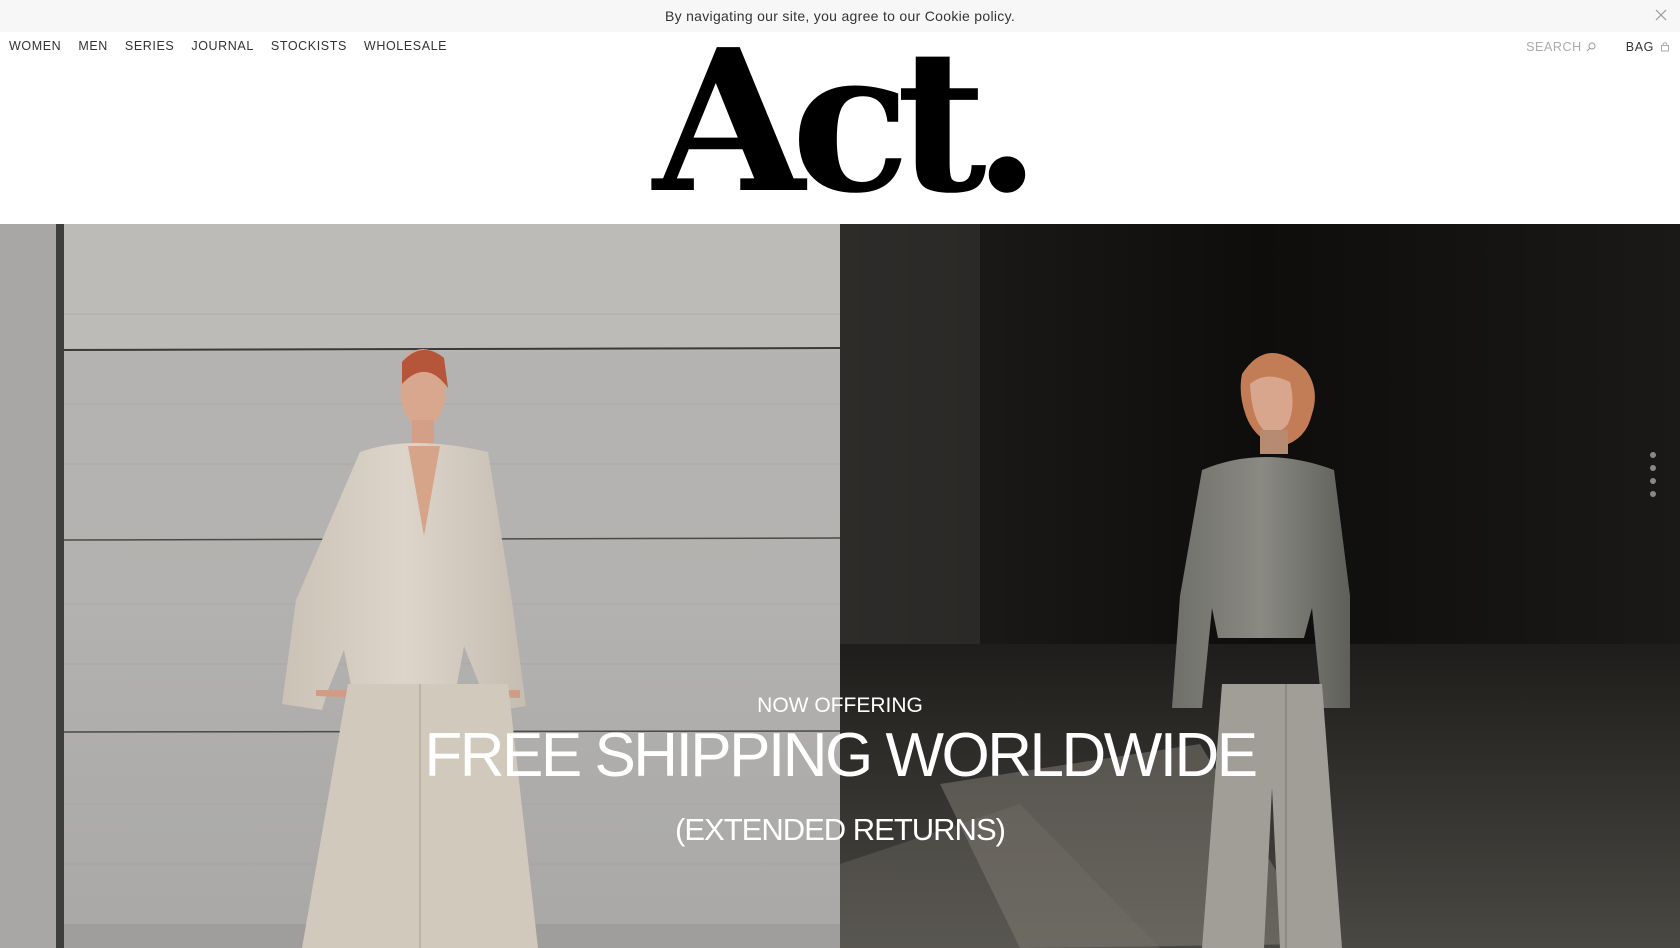 This screenshot has width=1680, height=948. I want to click on bag-icon, so click(1665, 47).